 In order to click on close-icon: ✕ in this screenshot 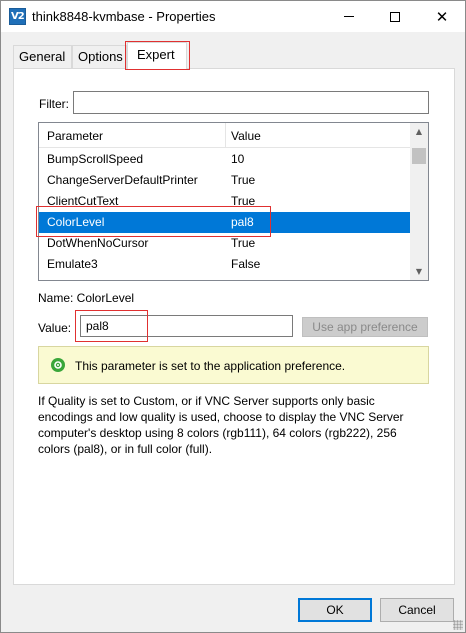, I will do `click(442, 16)`.